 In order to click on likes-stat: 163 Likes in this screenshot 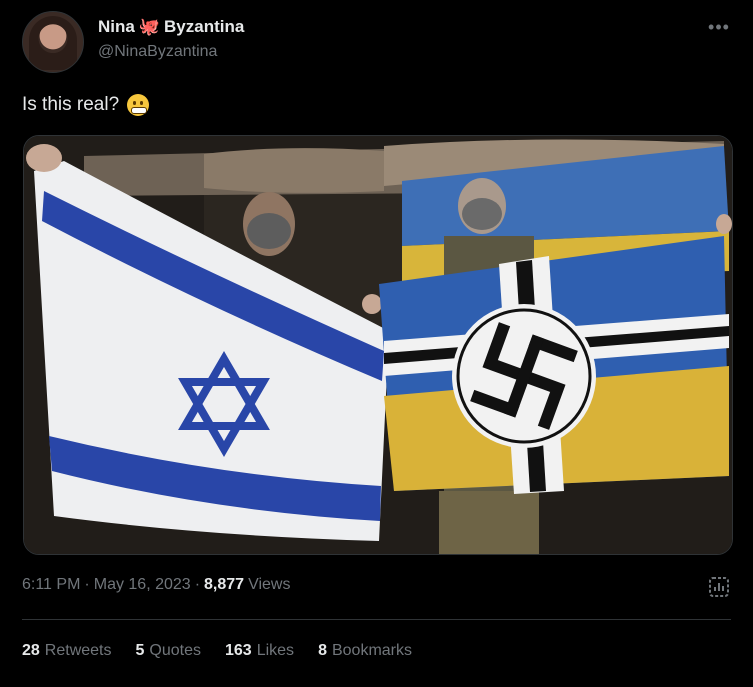, I will do `click(259, 651)`.